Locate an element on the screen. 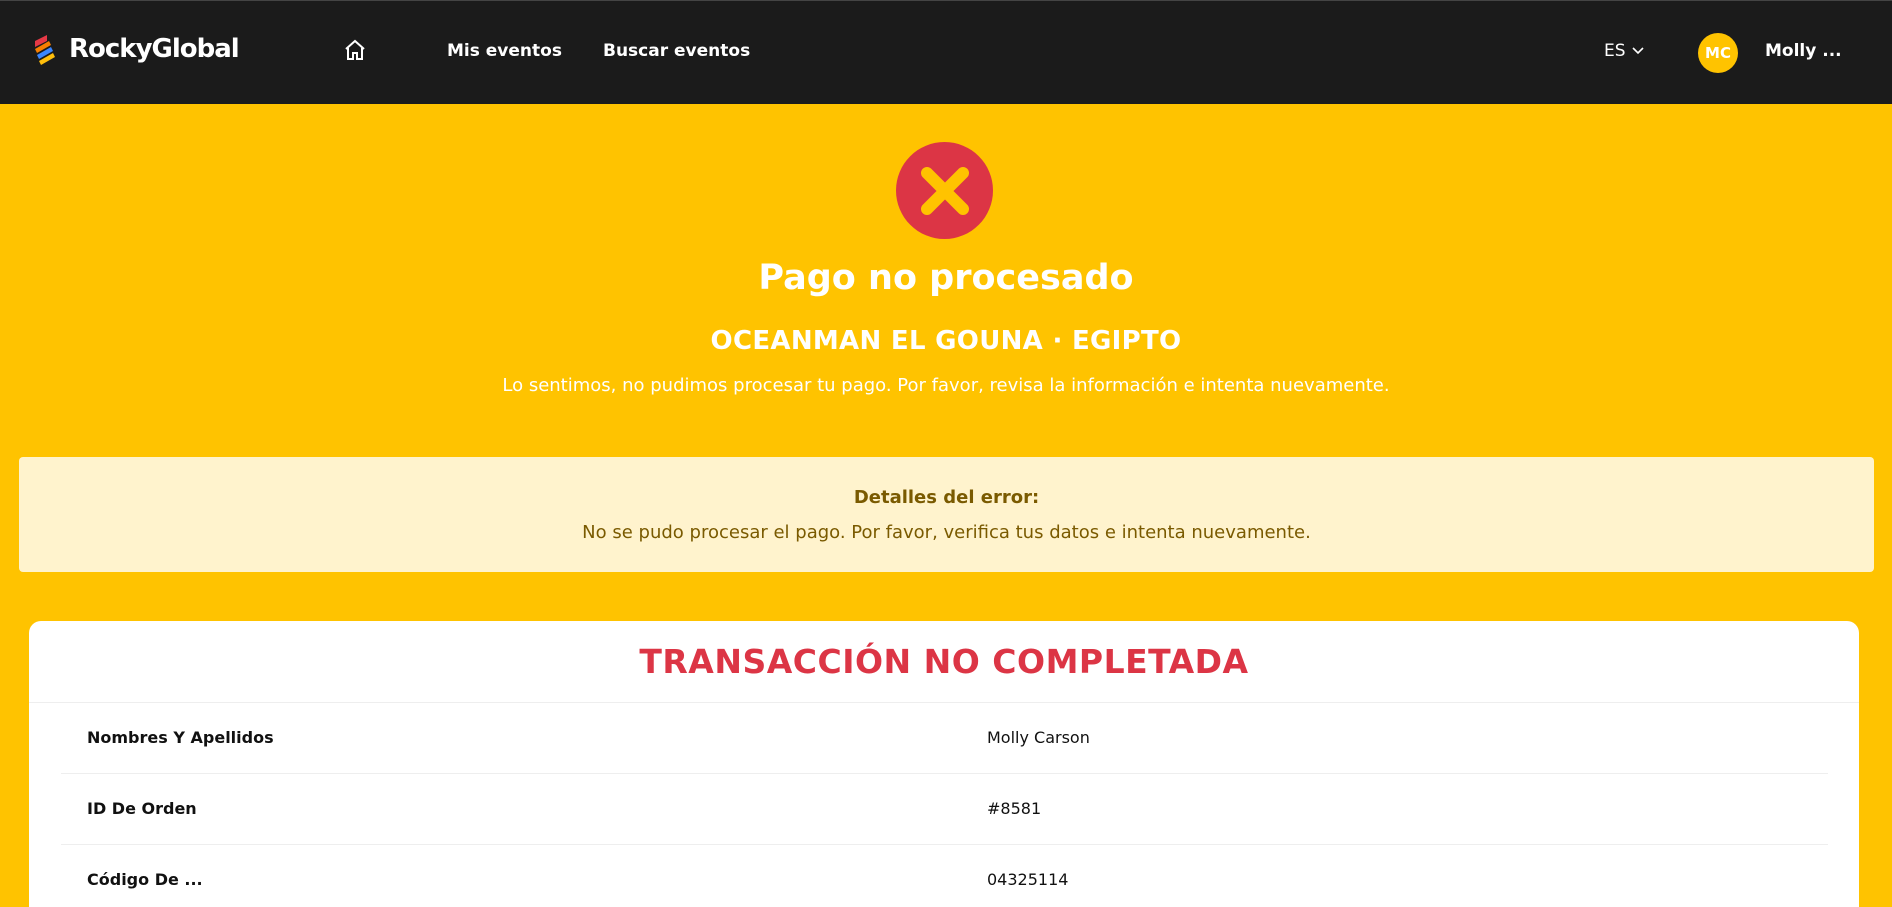 This screenshot has height=907, width=1892. language-selector: ES is located at coordinates (1624, 51).